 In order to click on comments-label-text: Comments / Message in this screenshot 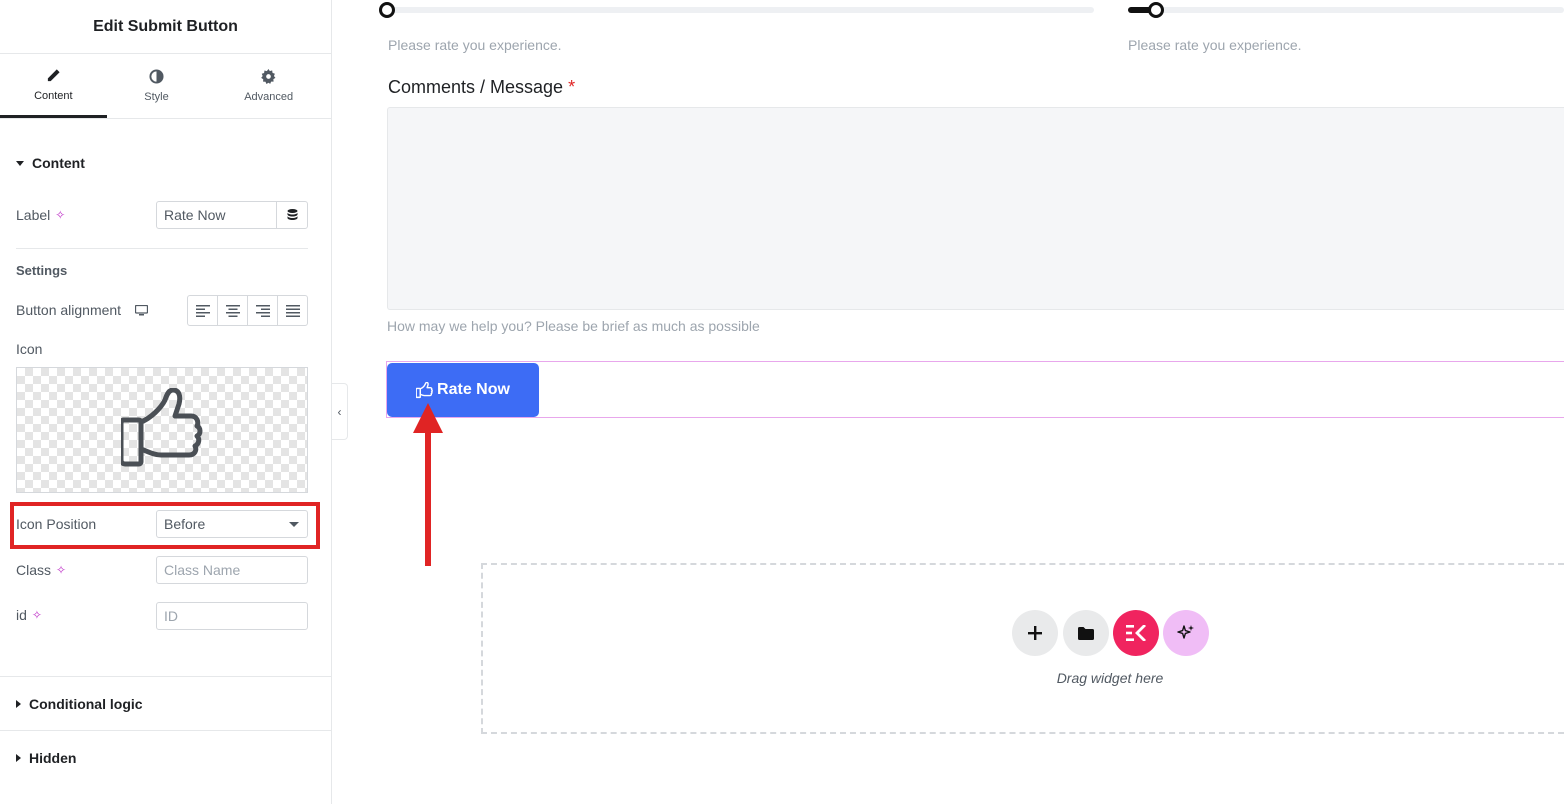, I will do `click(476, 87)`.